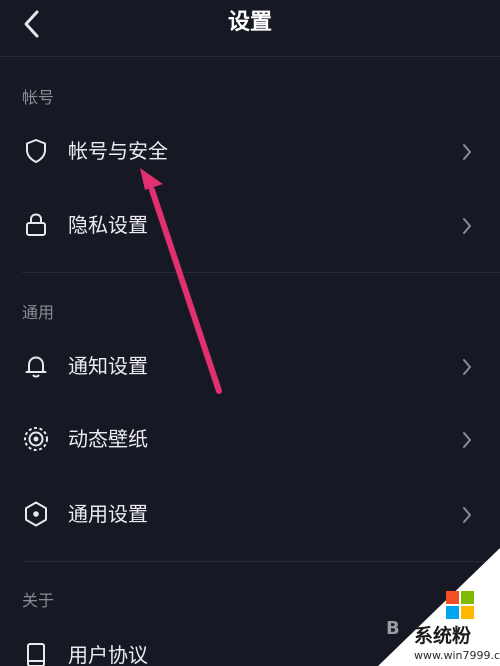 The width and height of the screenshot is (500, 666). I want to click on bell-icon, so click(36, 367).